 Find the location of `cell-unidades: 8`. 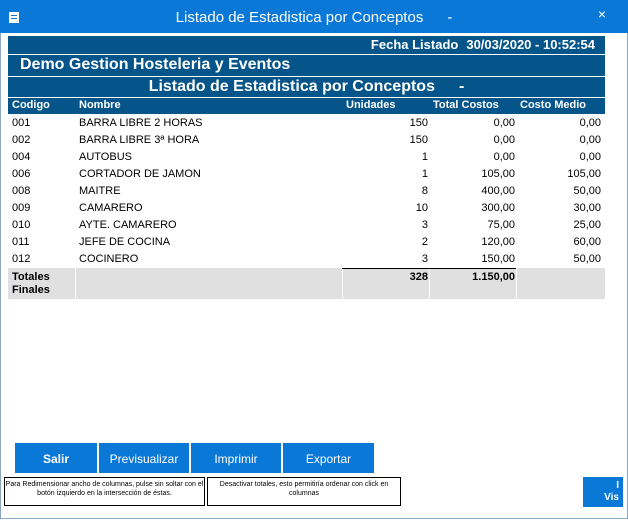

cell-unidades: 8 is located at coordinates (424, 191).